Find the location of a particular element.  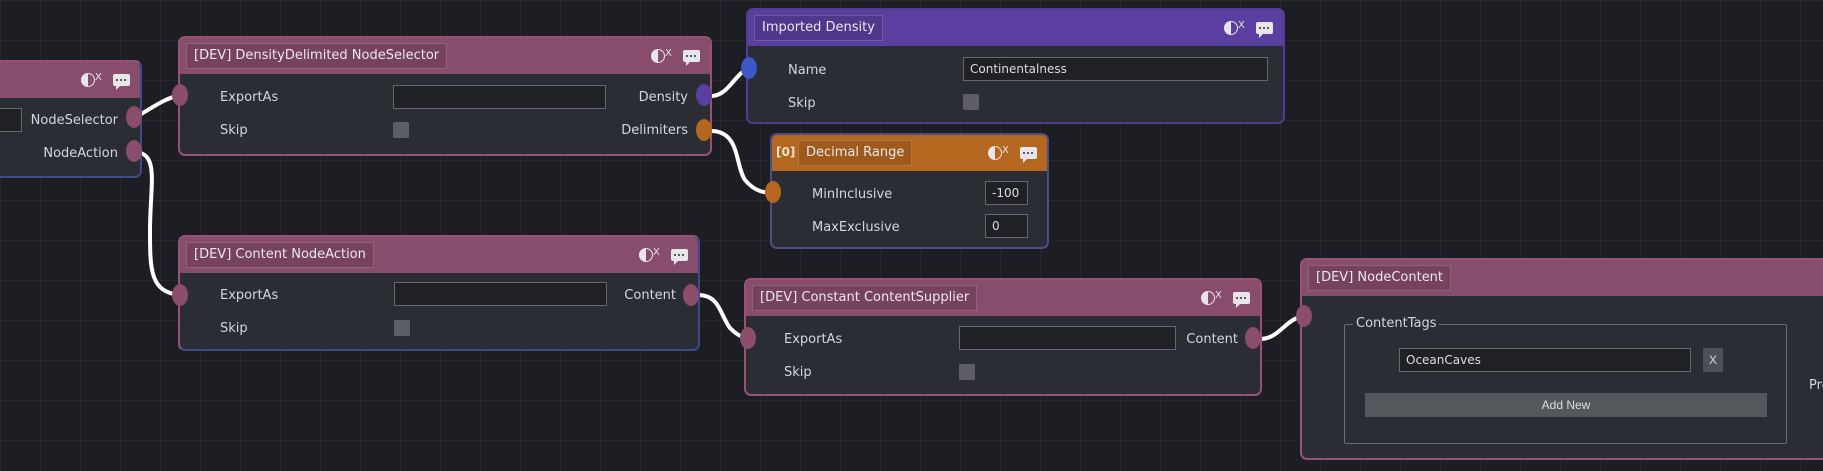

partial-left-node: X NodeSelector NodeAction is located at coordinates (71, 119).